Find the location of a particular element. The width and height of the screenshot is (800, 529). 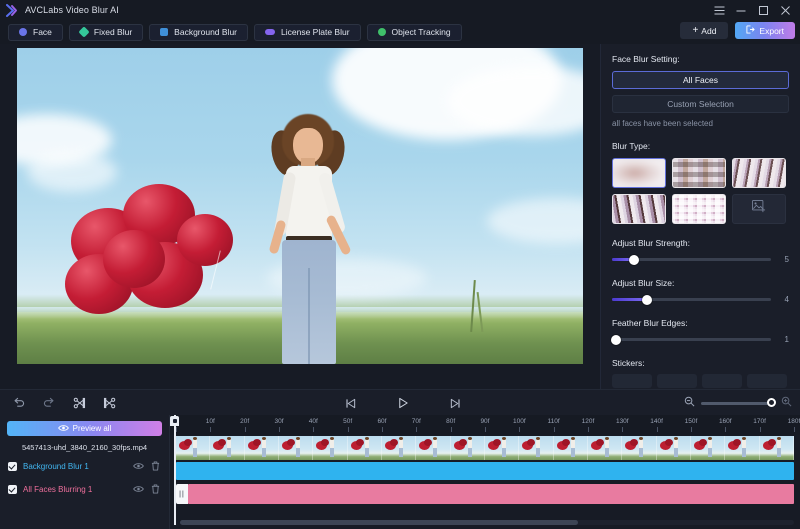

skip-previous-icon is located at coordinates (351, 403).